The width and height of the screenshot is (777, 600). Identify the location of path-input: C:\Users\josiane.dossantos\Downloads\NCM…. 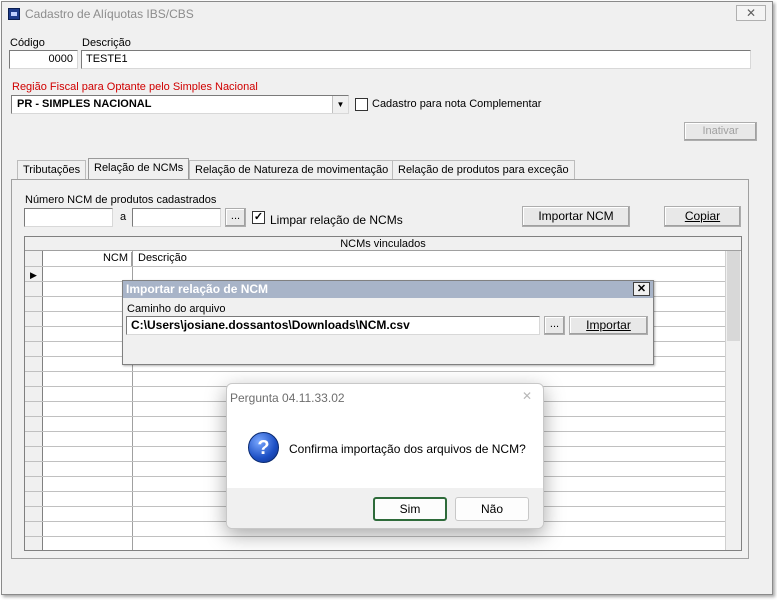
(333, 325).